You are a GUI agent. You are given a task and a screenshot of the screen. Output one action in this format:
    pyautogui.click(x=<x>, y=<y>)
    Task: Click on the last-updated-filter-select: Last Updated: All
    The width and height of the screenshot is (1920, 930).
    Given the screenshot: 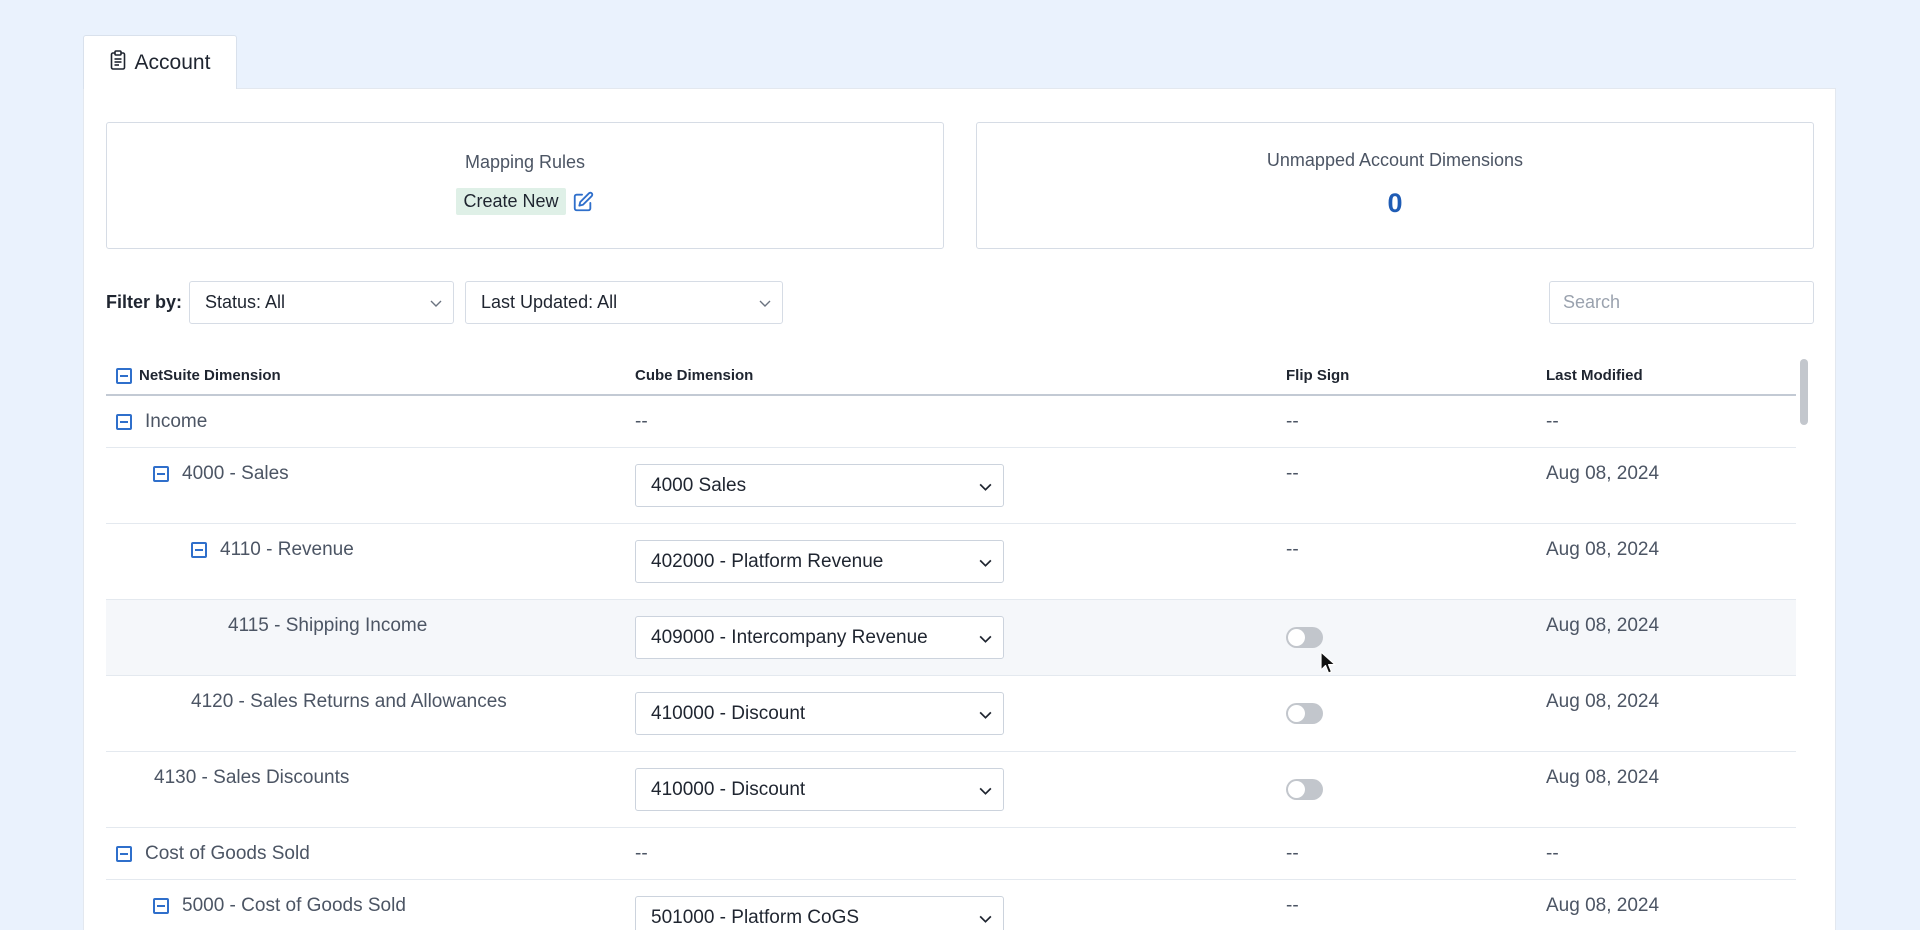 What is the action you would take?
    pyautogui.click(x=624, y=302)
    